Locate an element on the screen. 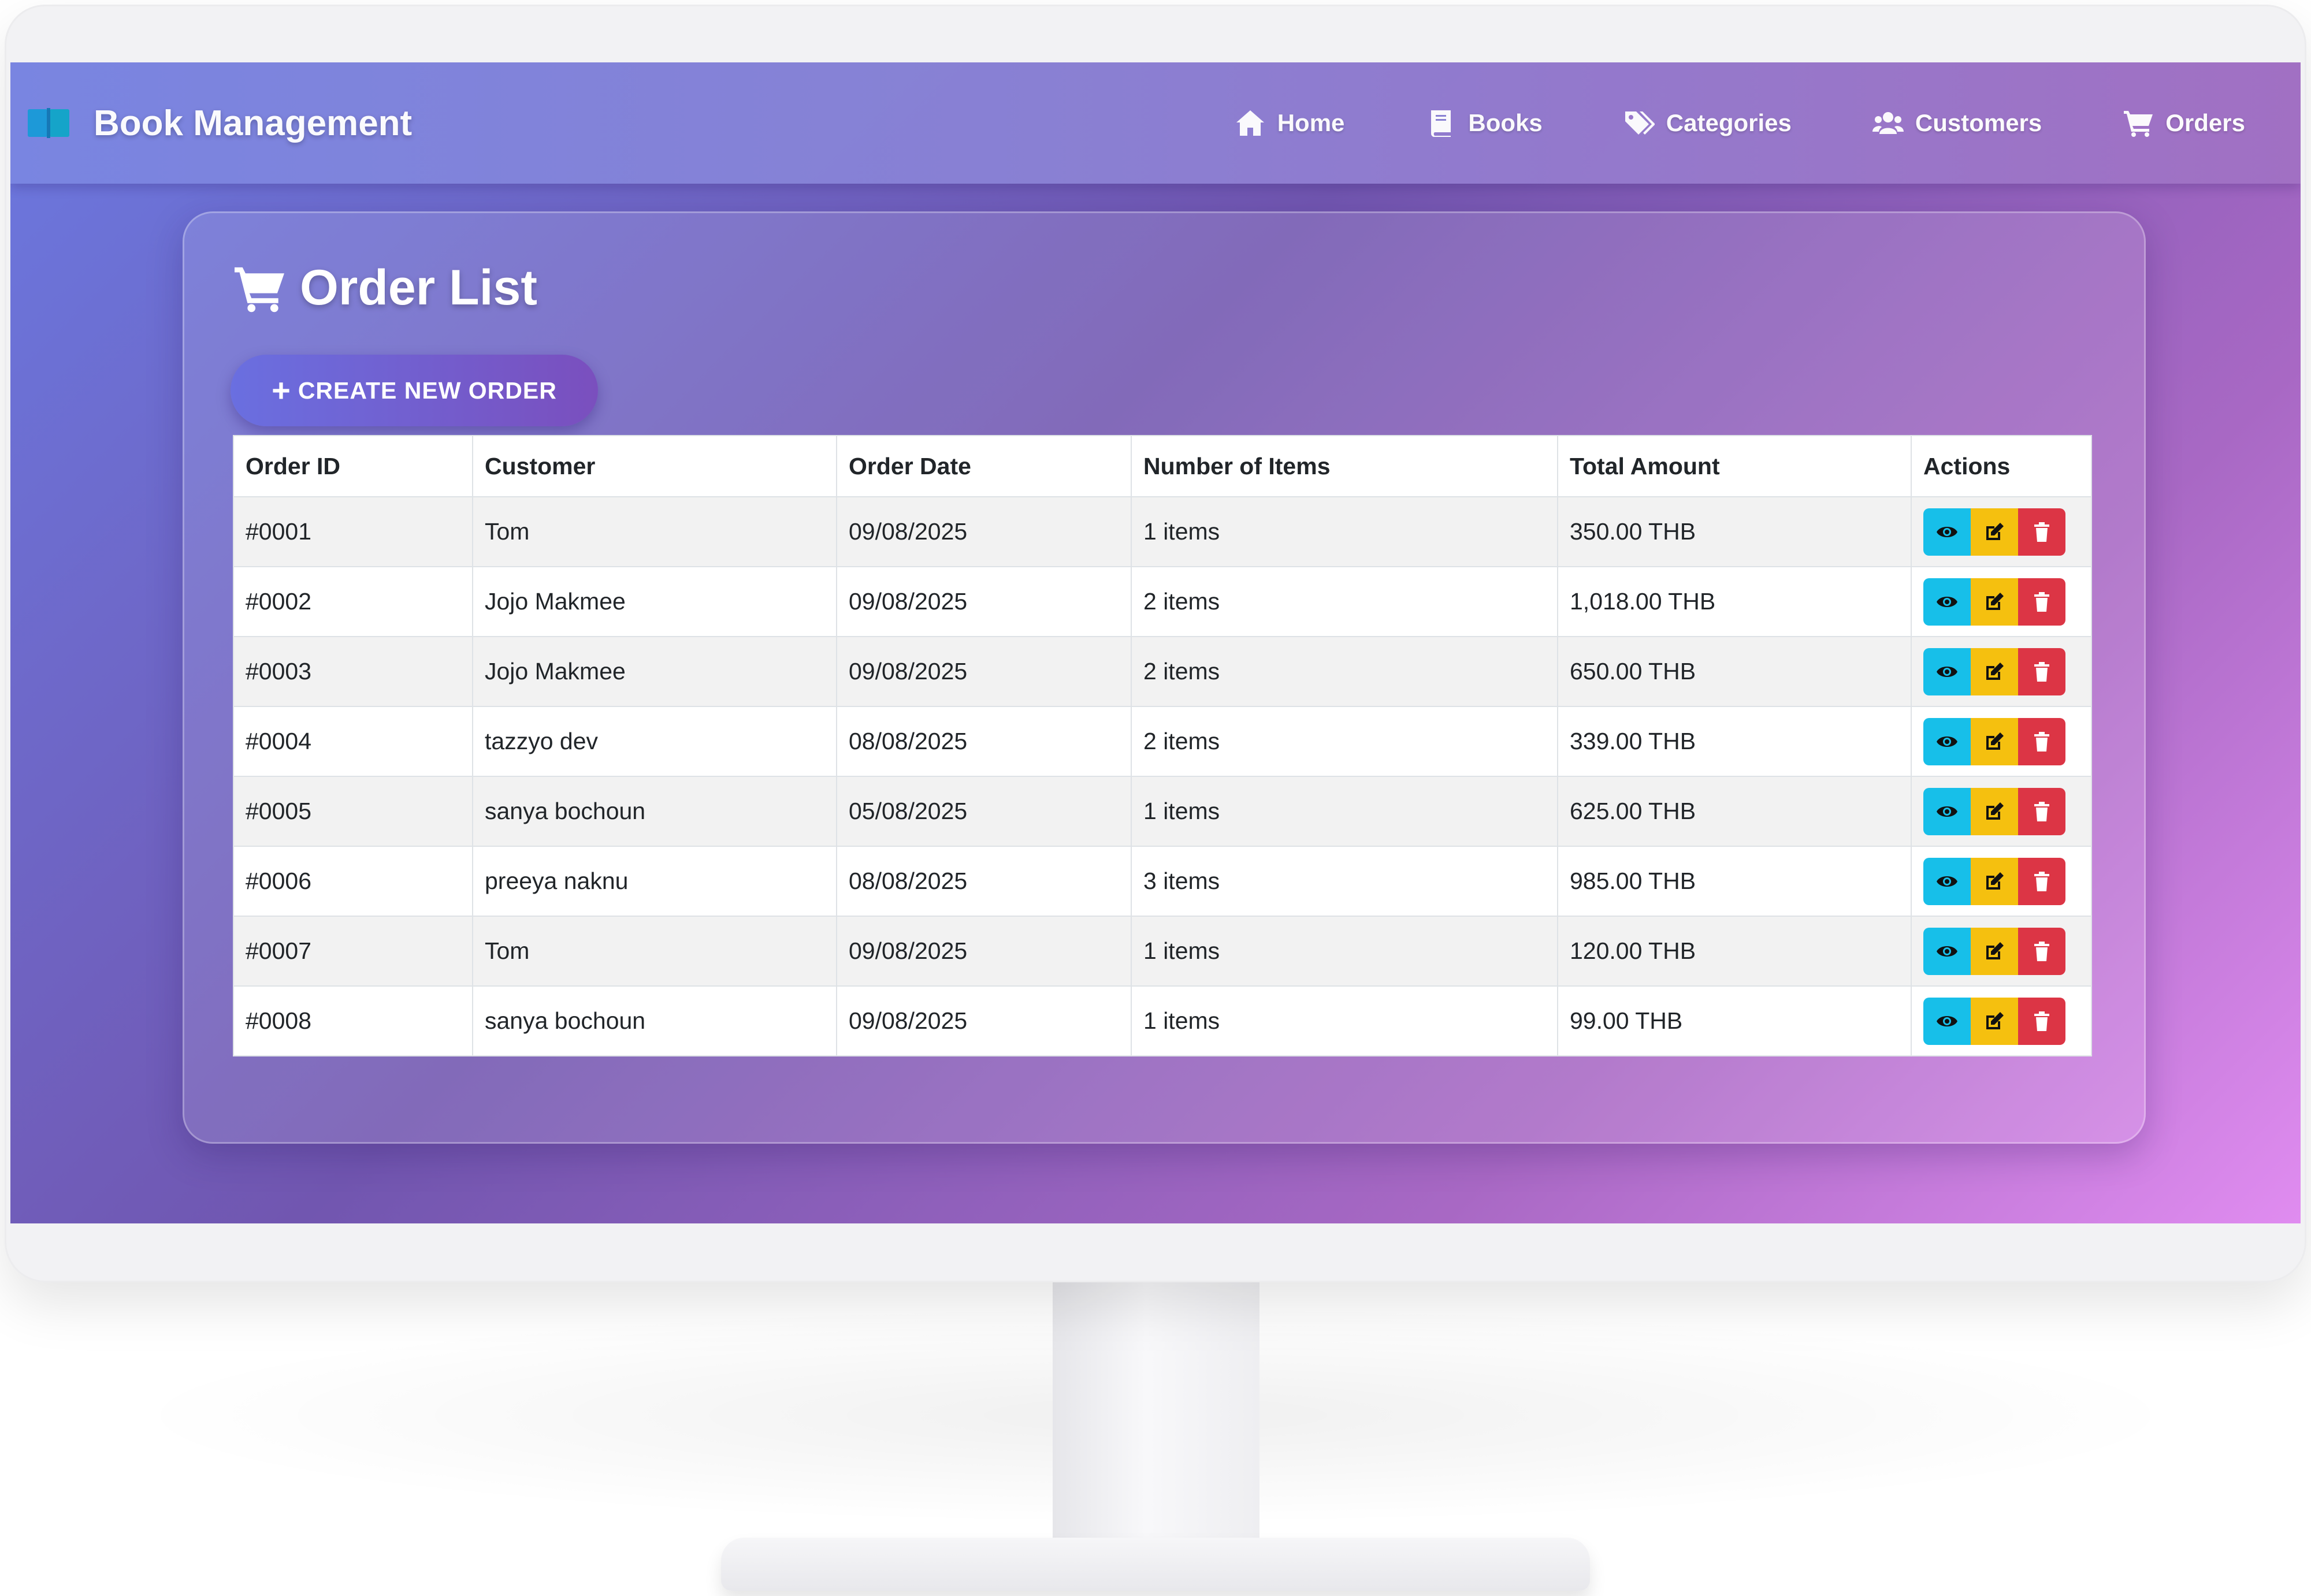  cell-customer: sanya bochoun is located at coordinates (654, 1020).